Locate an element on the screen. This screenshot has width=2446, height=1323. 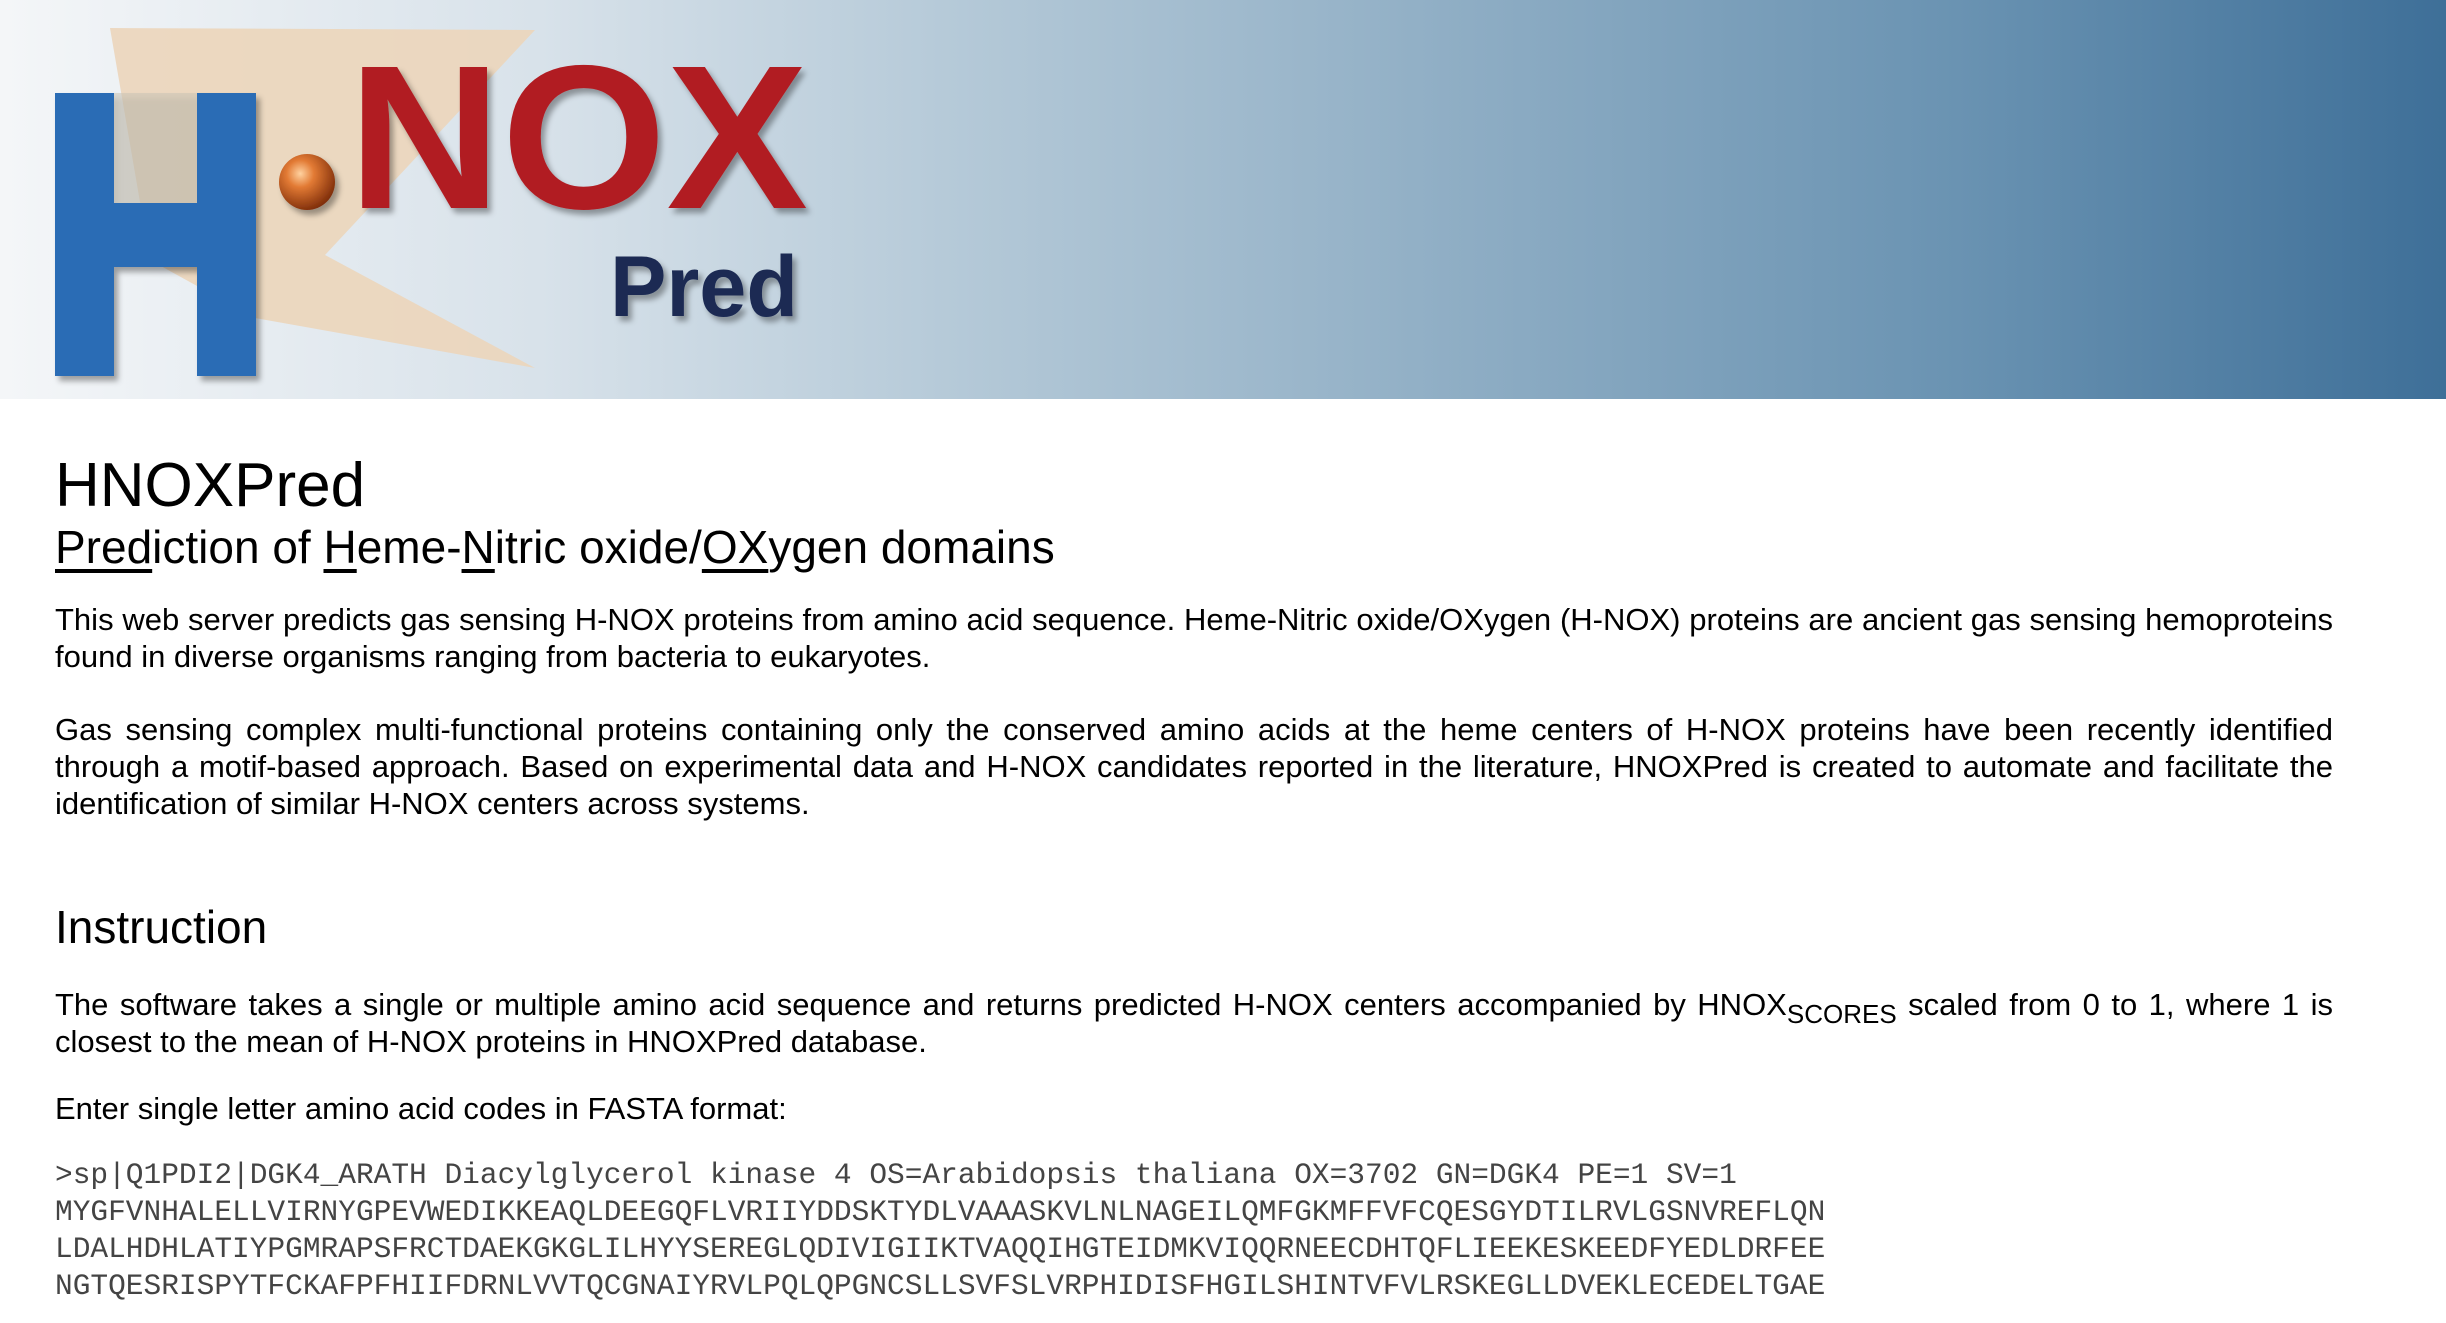
subtitle-part: itric oxide/ is located at coordinates (598, 547).